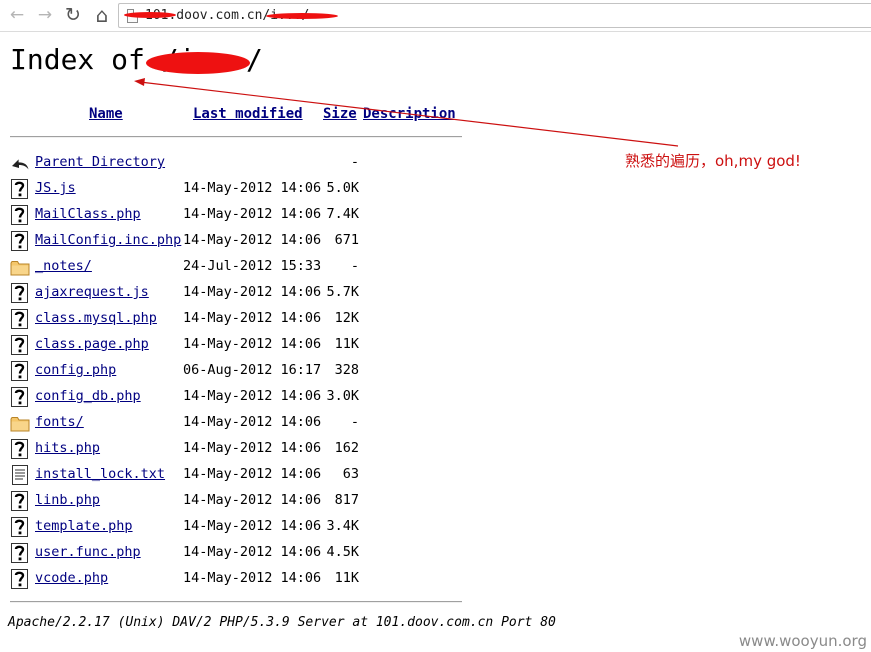 The height and width of the screenshot is (652, 871). I want to click on table-row: hits.php 14-May-2012 14:06 162, so click(240, 449).